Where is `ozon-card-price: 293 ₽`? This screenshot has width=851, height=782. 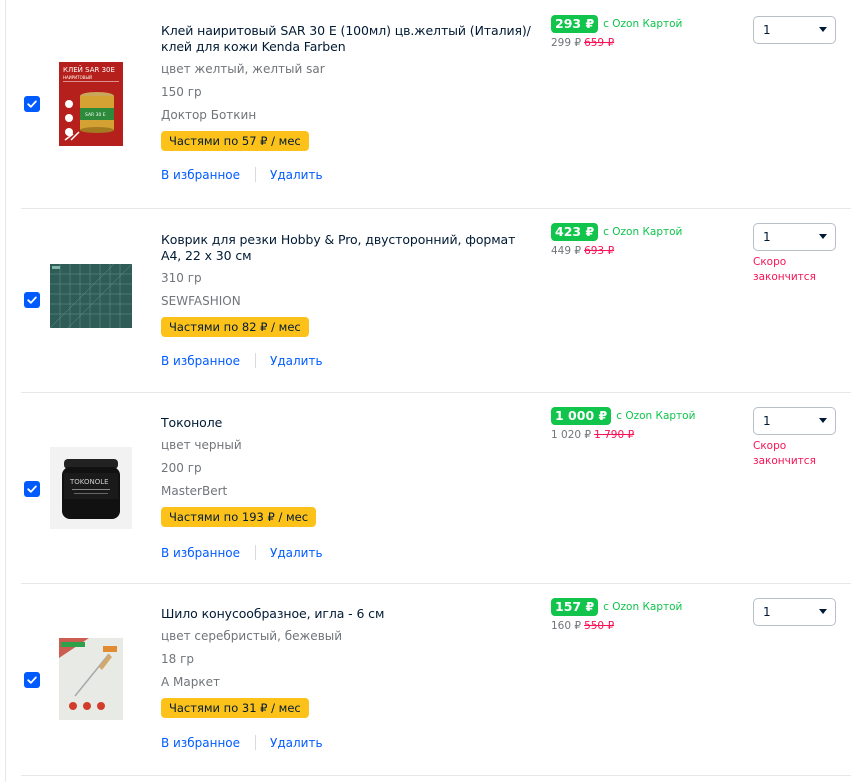
ozon-card-price: 293 ₽ is located at coordinates (575, 24).